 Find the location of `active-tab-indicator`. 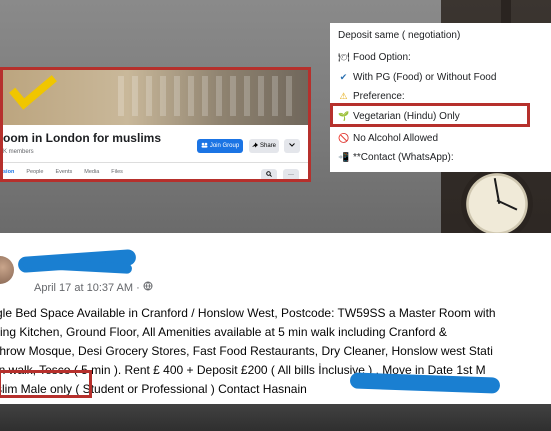

active-tab-indicator is located at coordinates (8, 181).